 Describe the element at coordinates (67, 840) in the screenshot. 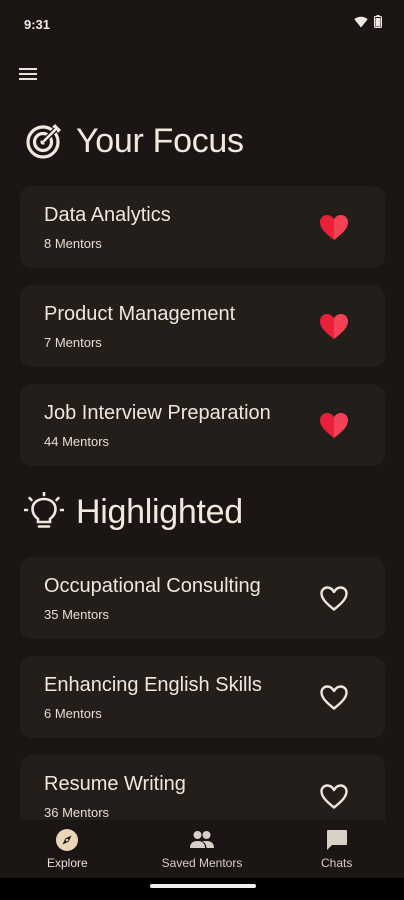

I see `compass-icon` at that location.